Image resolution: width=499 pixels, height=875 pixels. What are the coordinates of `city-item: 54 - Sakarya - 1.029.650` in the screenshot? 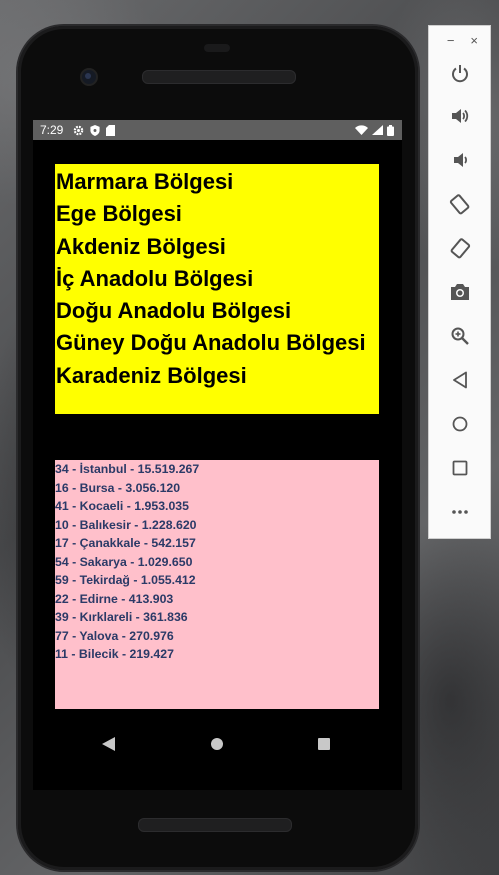 It's located at (124, 561).